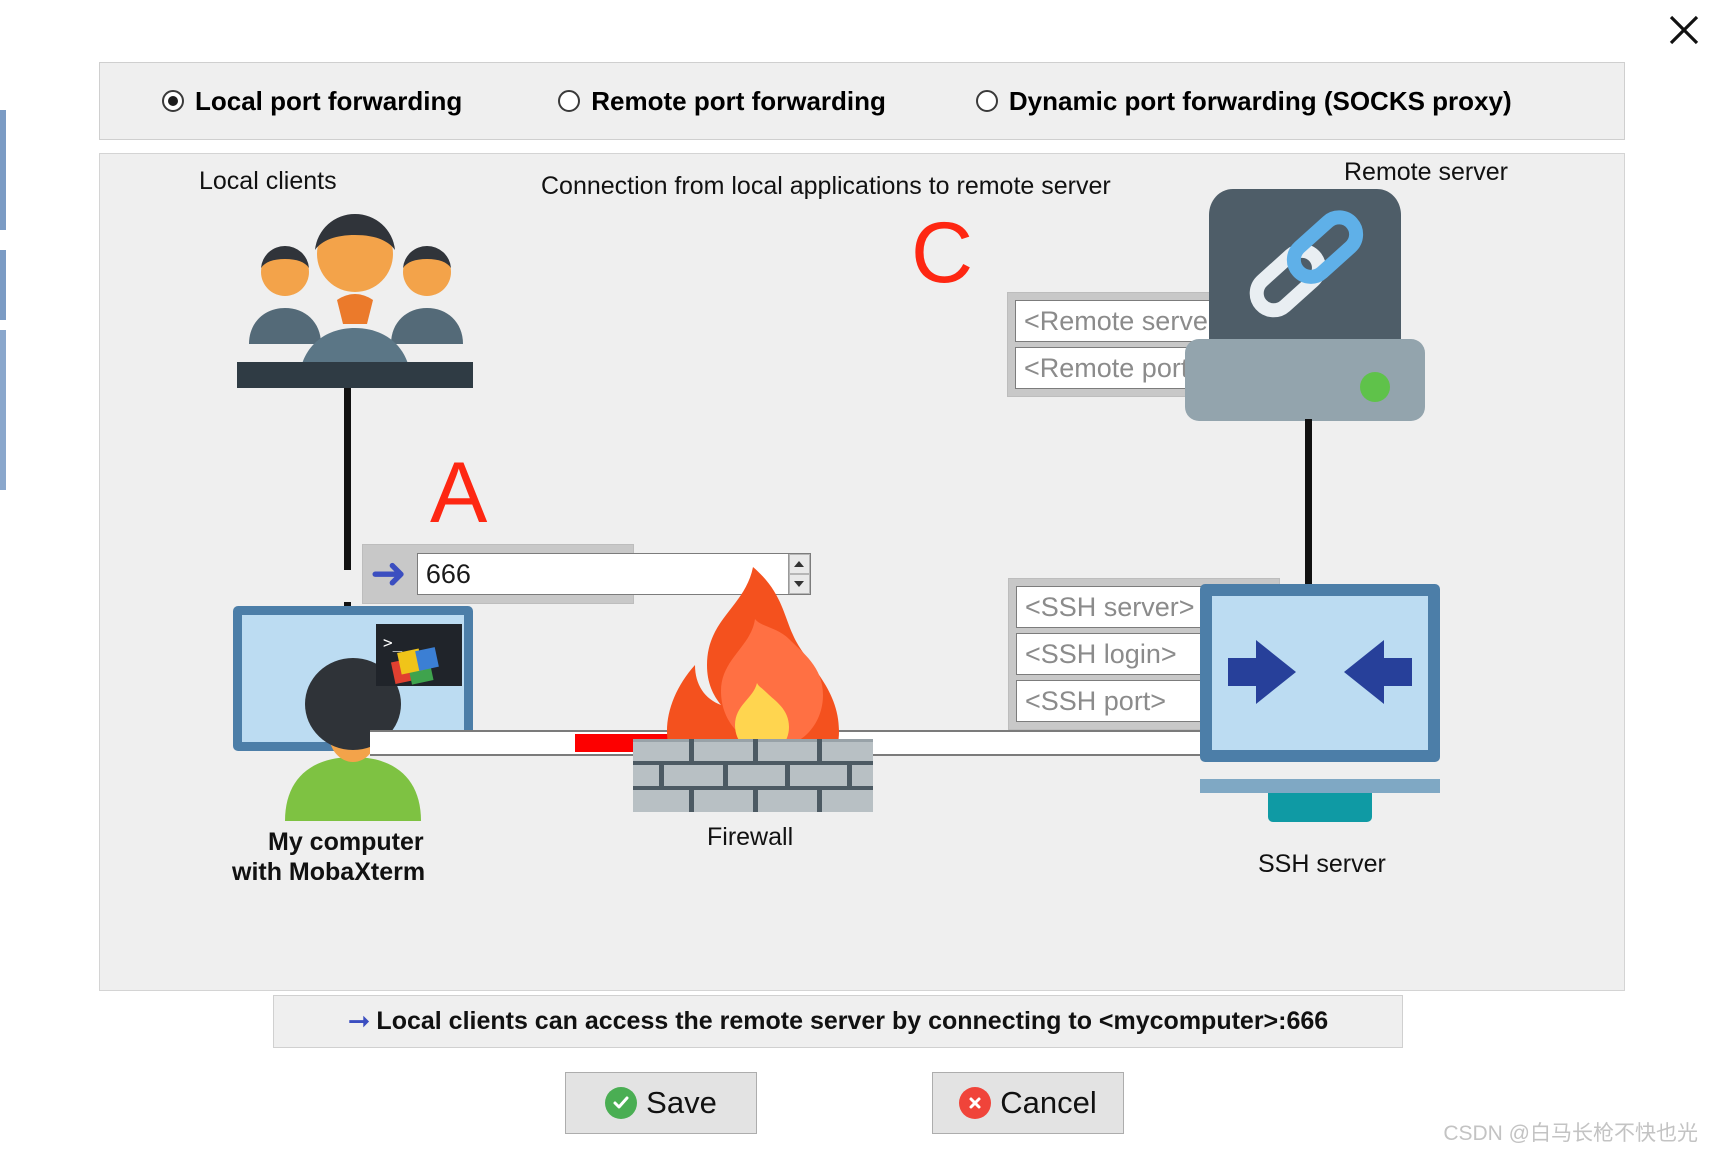  I want to click on watermark: CSDN @白马长枪不快也光, so click(1570, 1133).